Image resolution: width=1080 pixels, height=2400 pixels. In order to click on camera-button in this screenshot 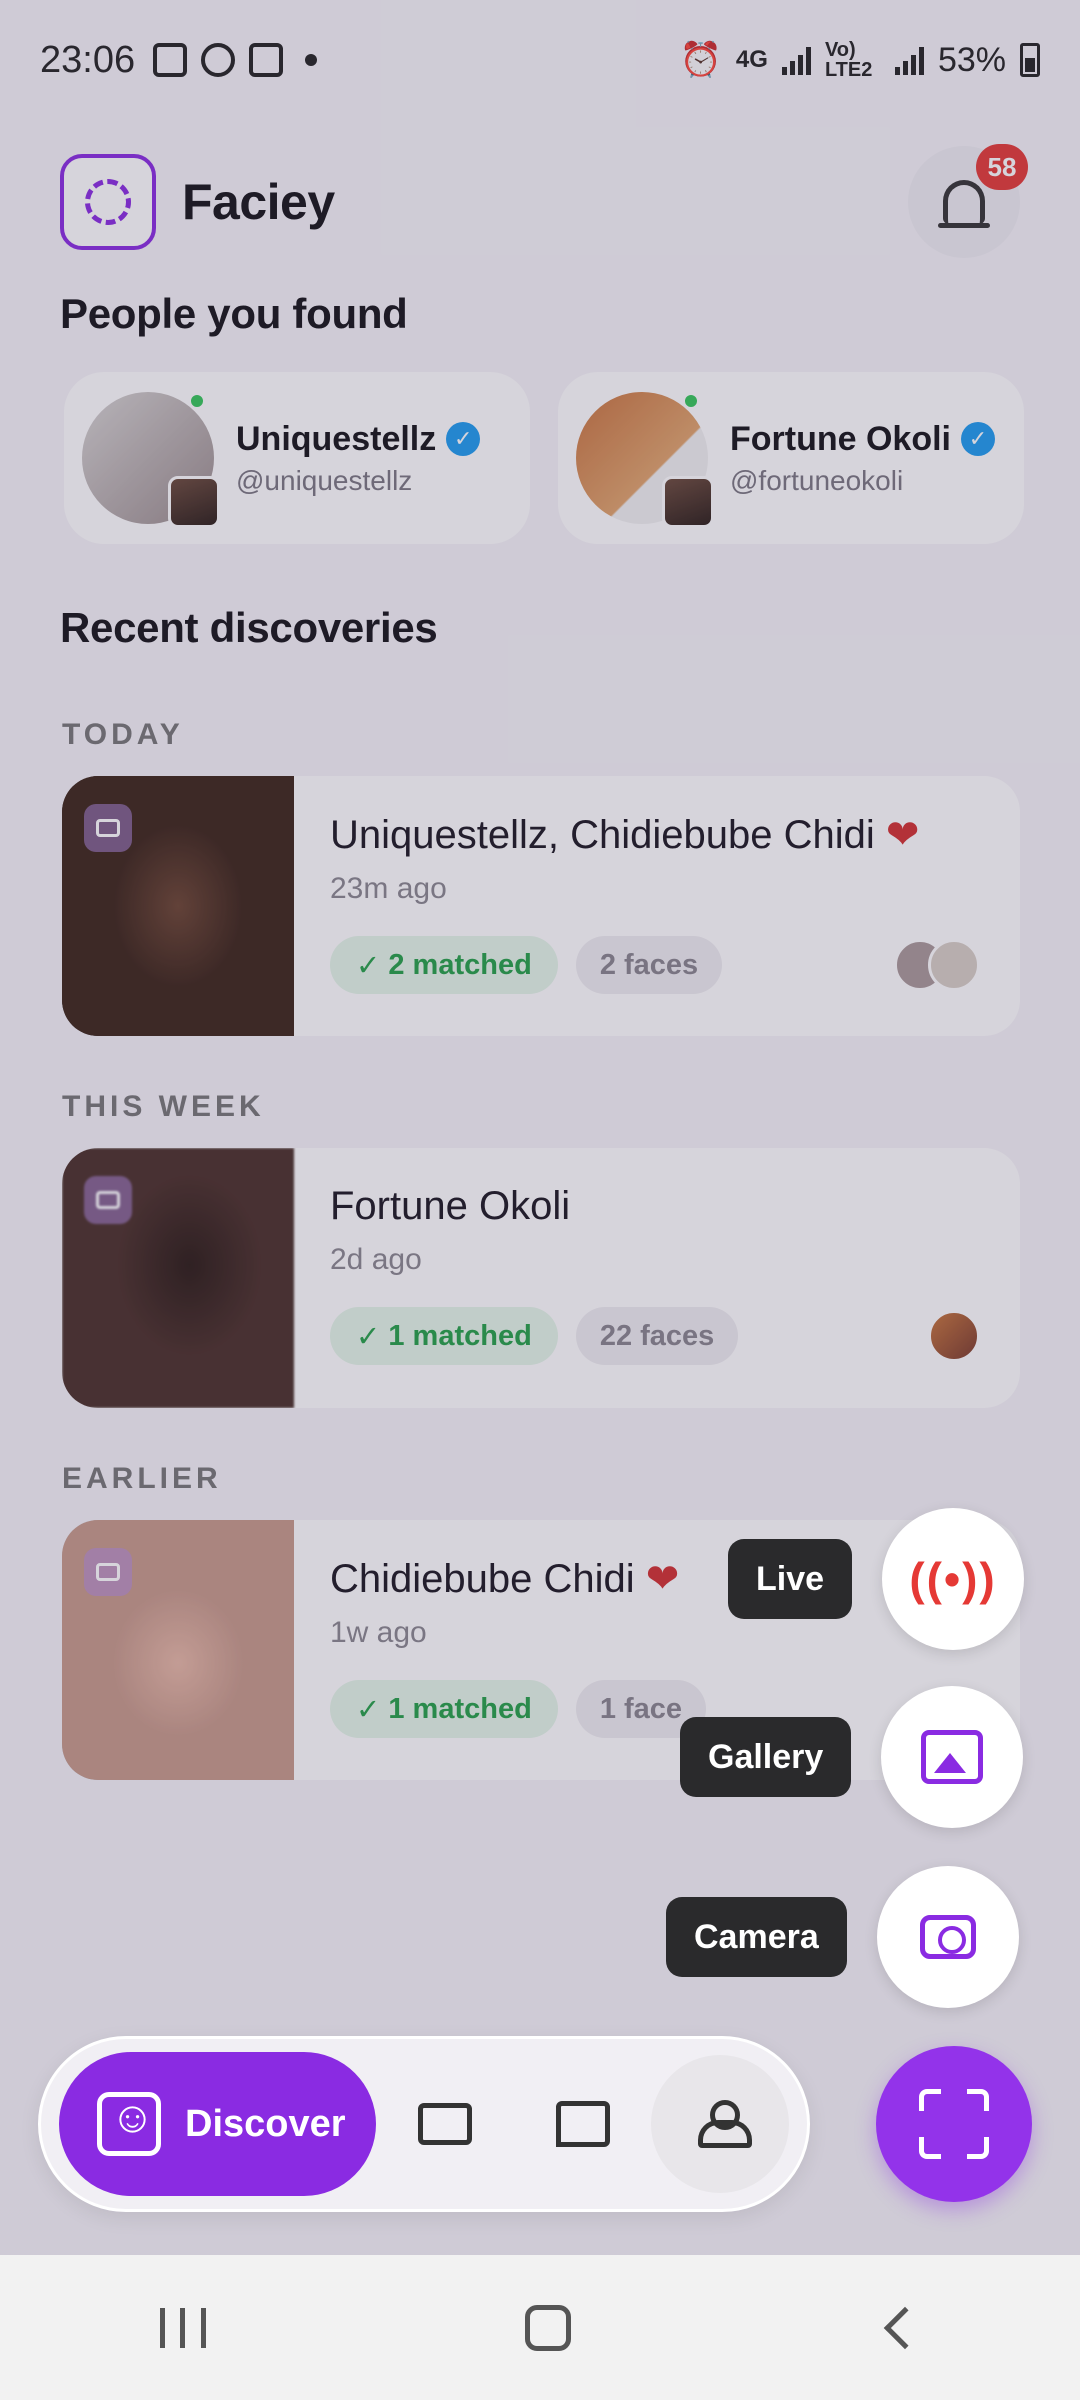, I will do `click(947, 1937)`.